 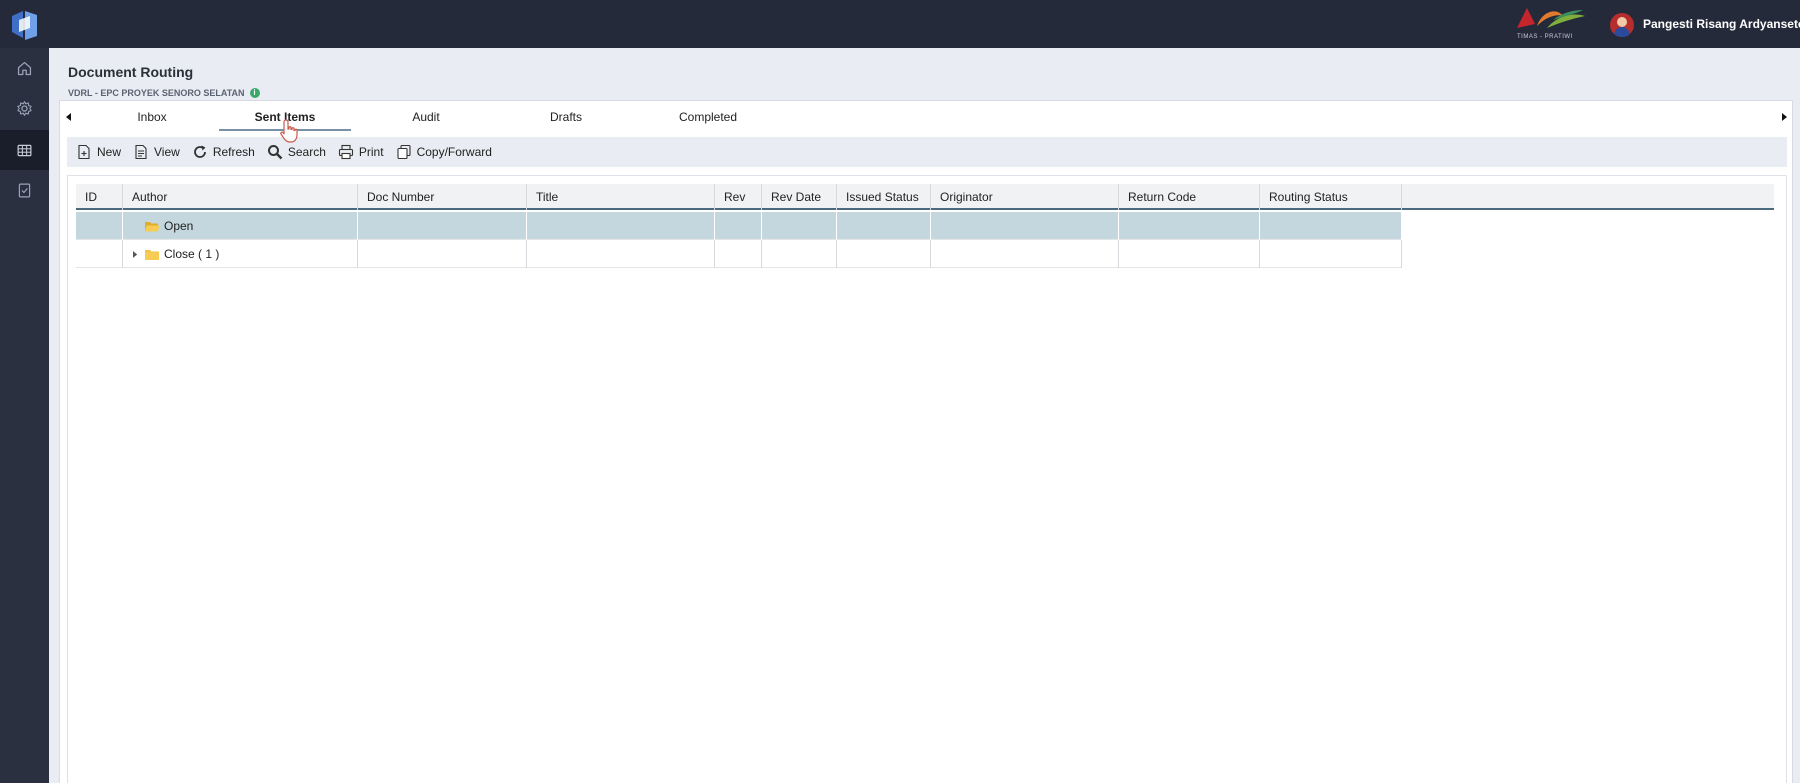 What do you see at coordinates (442, 197) in the screenshot?
I see `column-header-doc-number: Doc Number` at bounding box center [442, 197].